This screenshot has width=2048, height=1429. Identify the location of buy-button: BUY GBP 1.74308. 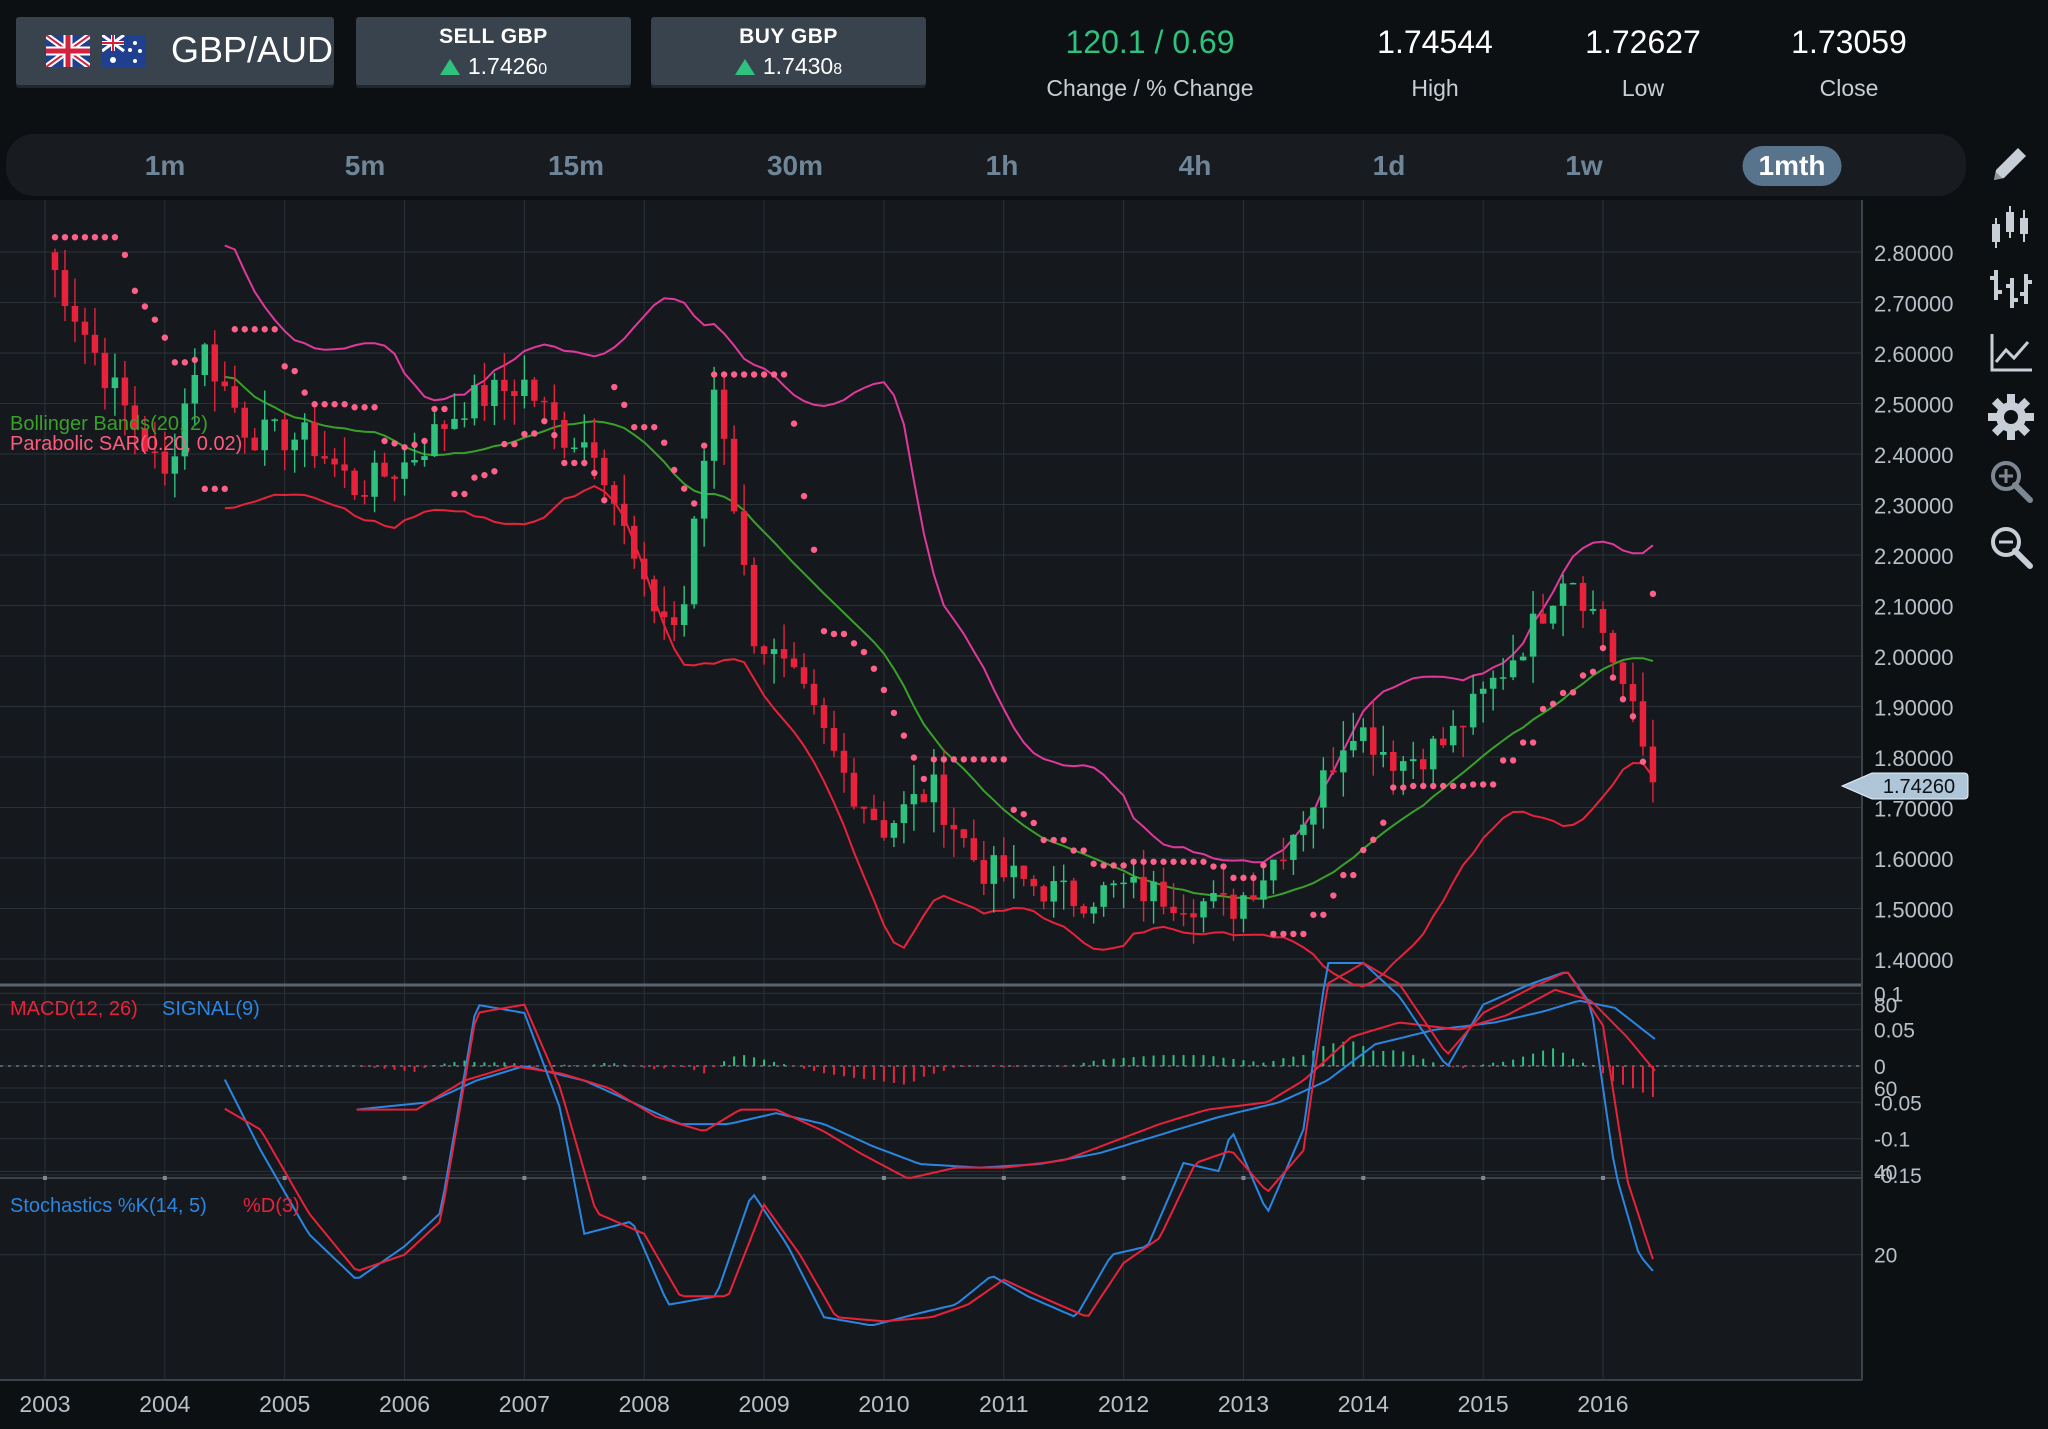
(788, 51).